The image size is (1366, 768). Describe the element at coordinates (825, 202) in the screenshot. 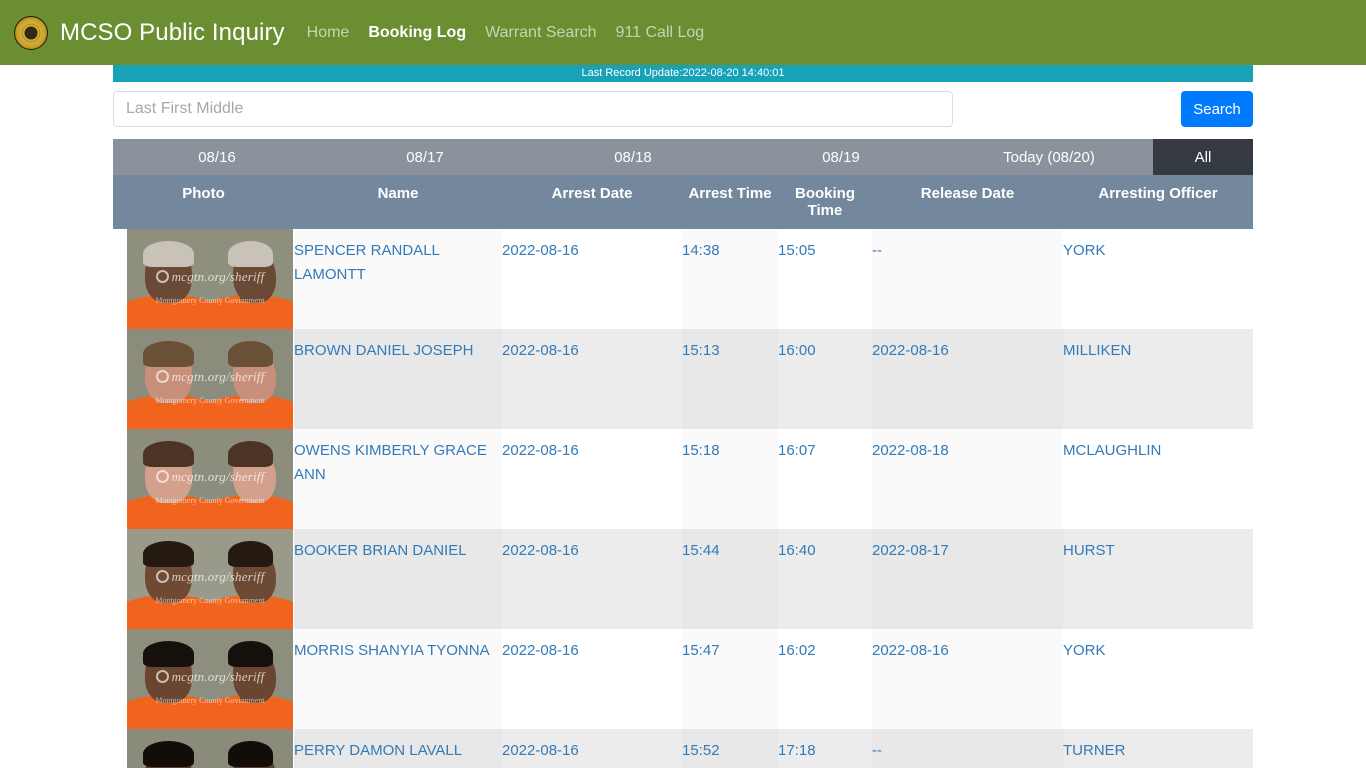

I see `column-header-booking-time: Booking Time` at that location.